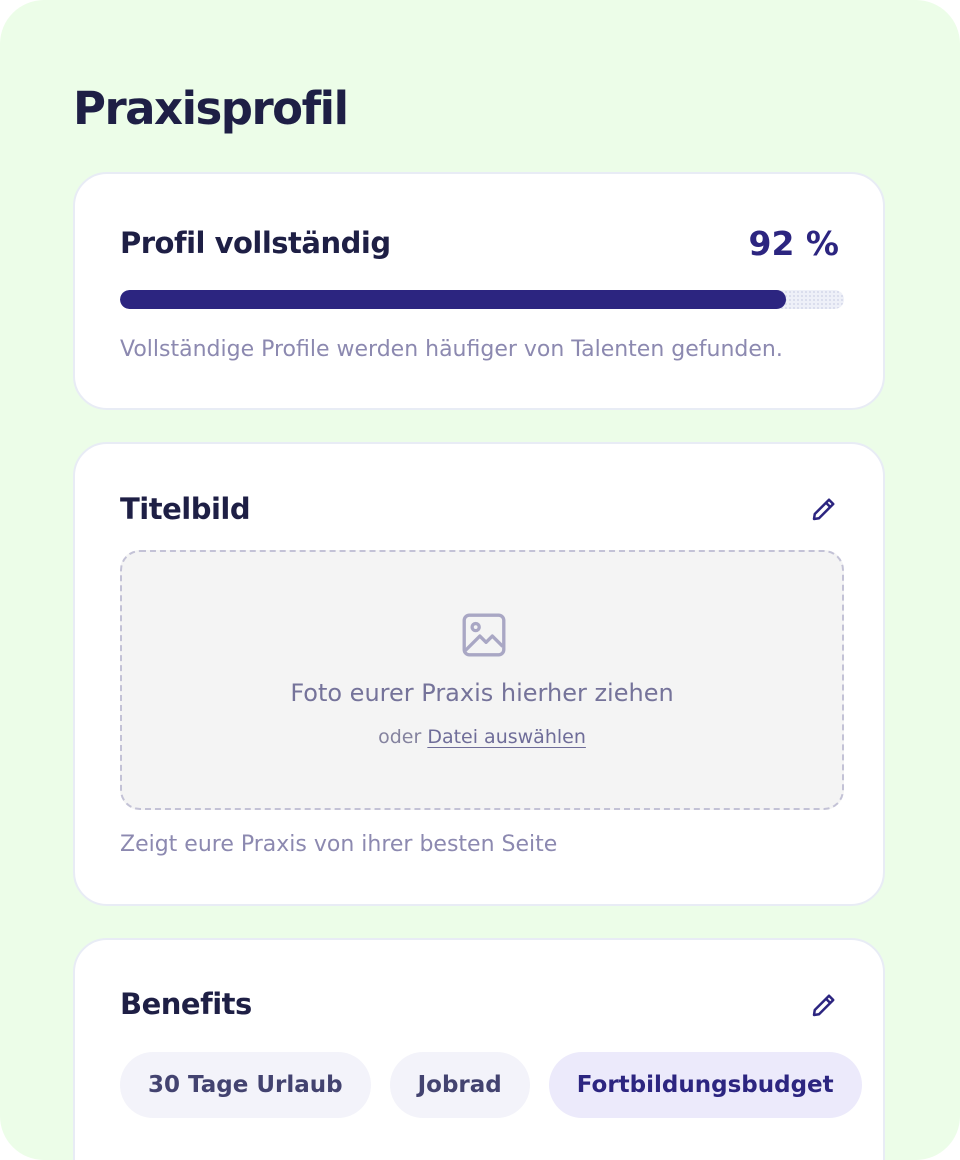 This screenshot has height=1160, width=960. I want to click on dropzone-title: Foto eurer Praxis hierher ziehen, so click(482, 693).